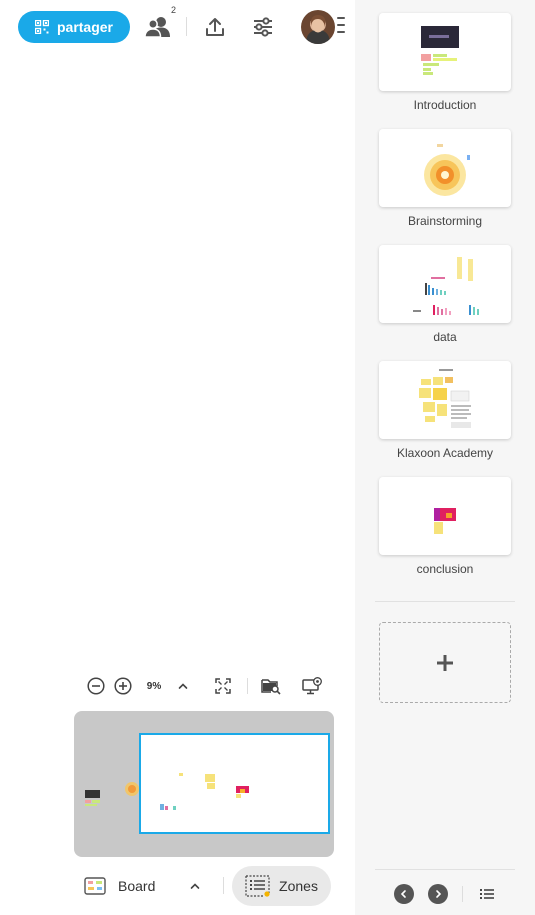 This screenshot has height=915, width=535. Describe the element at coordinates (445, 453) in the screenshot. I see `zone-label: Klaxoon Academy` at that location.